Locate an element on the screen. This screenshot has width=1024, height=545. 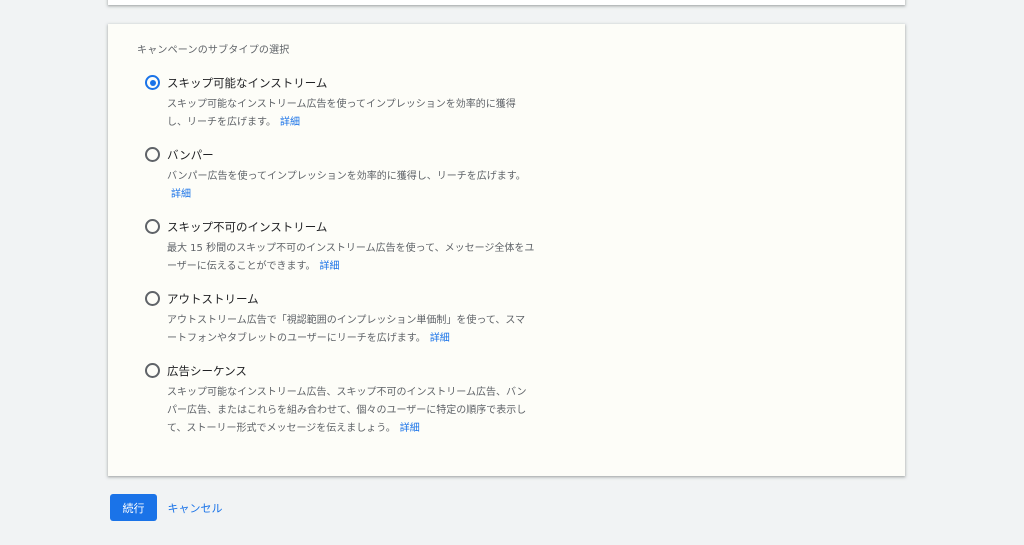
option-description: バンパー広告を使ってインプレッションを効率的に獲得し、リーチを広げます。詳細 is located at coordinates (346, 185).